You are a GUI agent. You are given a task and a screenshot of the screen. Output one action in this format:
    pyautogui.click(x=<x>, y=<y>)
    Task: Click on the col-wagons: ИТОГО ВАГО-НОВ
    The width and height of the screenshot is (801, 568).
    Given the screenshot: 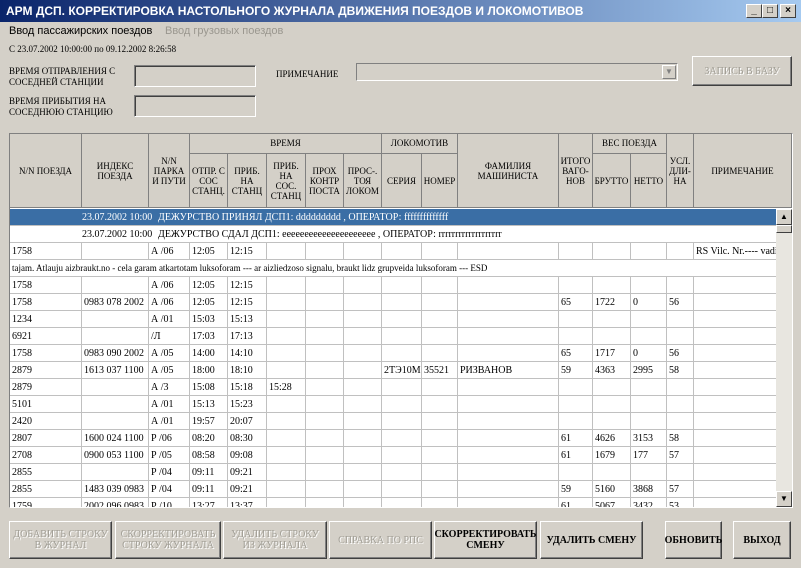 What is the action you would take?
    pyautogui.click(x=576, y=171)
    